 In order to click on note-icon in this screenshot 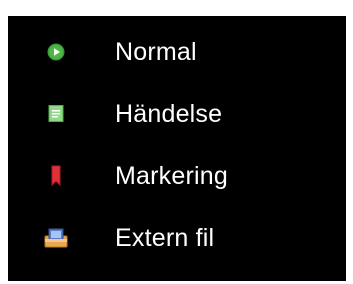, I will do `click(56, 114)`.